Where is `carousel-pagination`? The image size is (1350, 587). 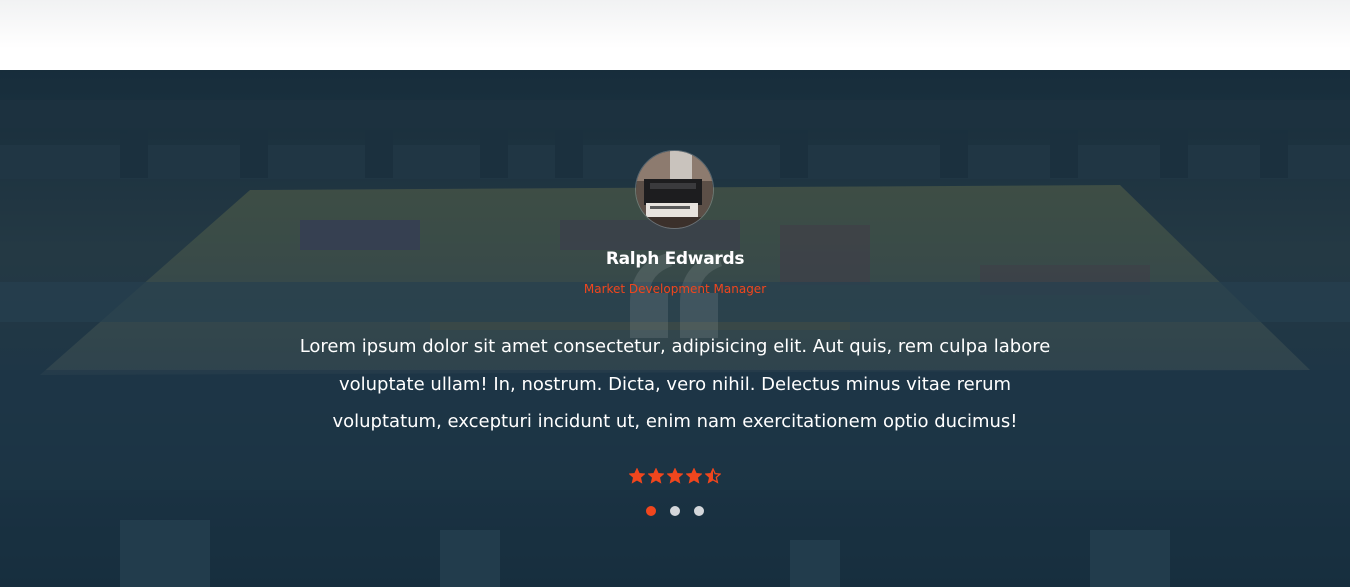 carousel-pagination is located at coordinates (675, 512).